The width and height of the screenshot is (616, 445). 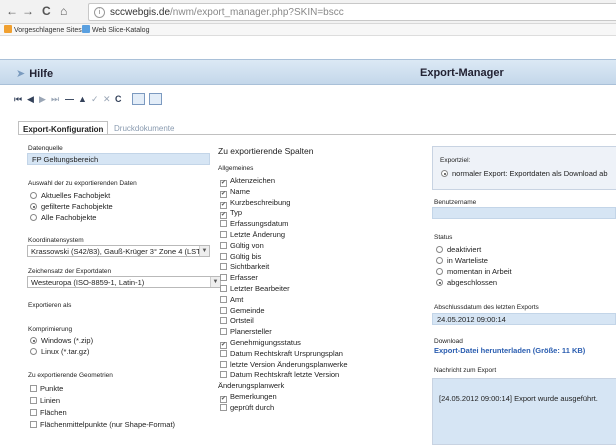 I want to click on column-label: Genehmigungsstatus, so click(x=265, y=342).